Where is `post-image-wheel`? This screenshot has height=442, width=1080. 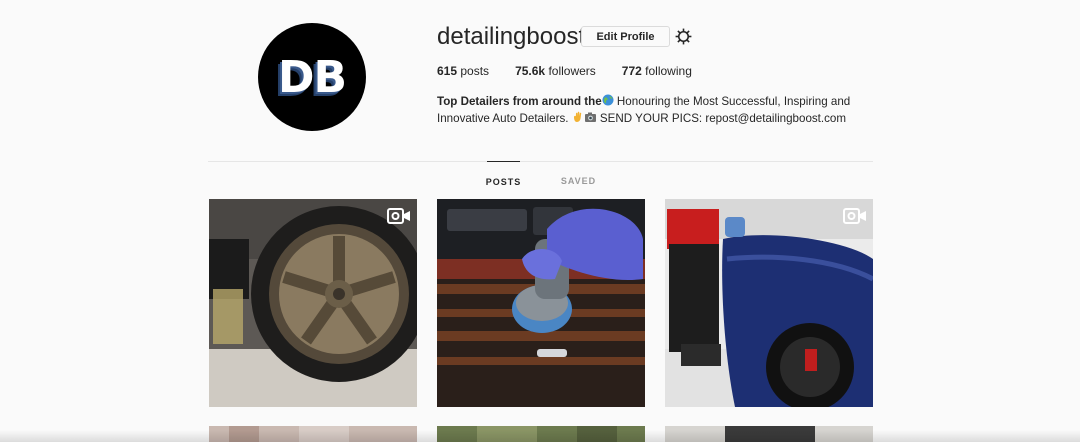
post-image-wheel is located at coordinates (313, 303).